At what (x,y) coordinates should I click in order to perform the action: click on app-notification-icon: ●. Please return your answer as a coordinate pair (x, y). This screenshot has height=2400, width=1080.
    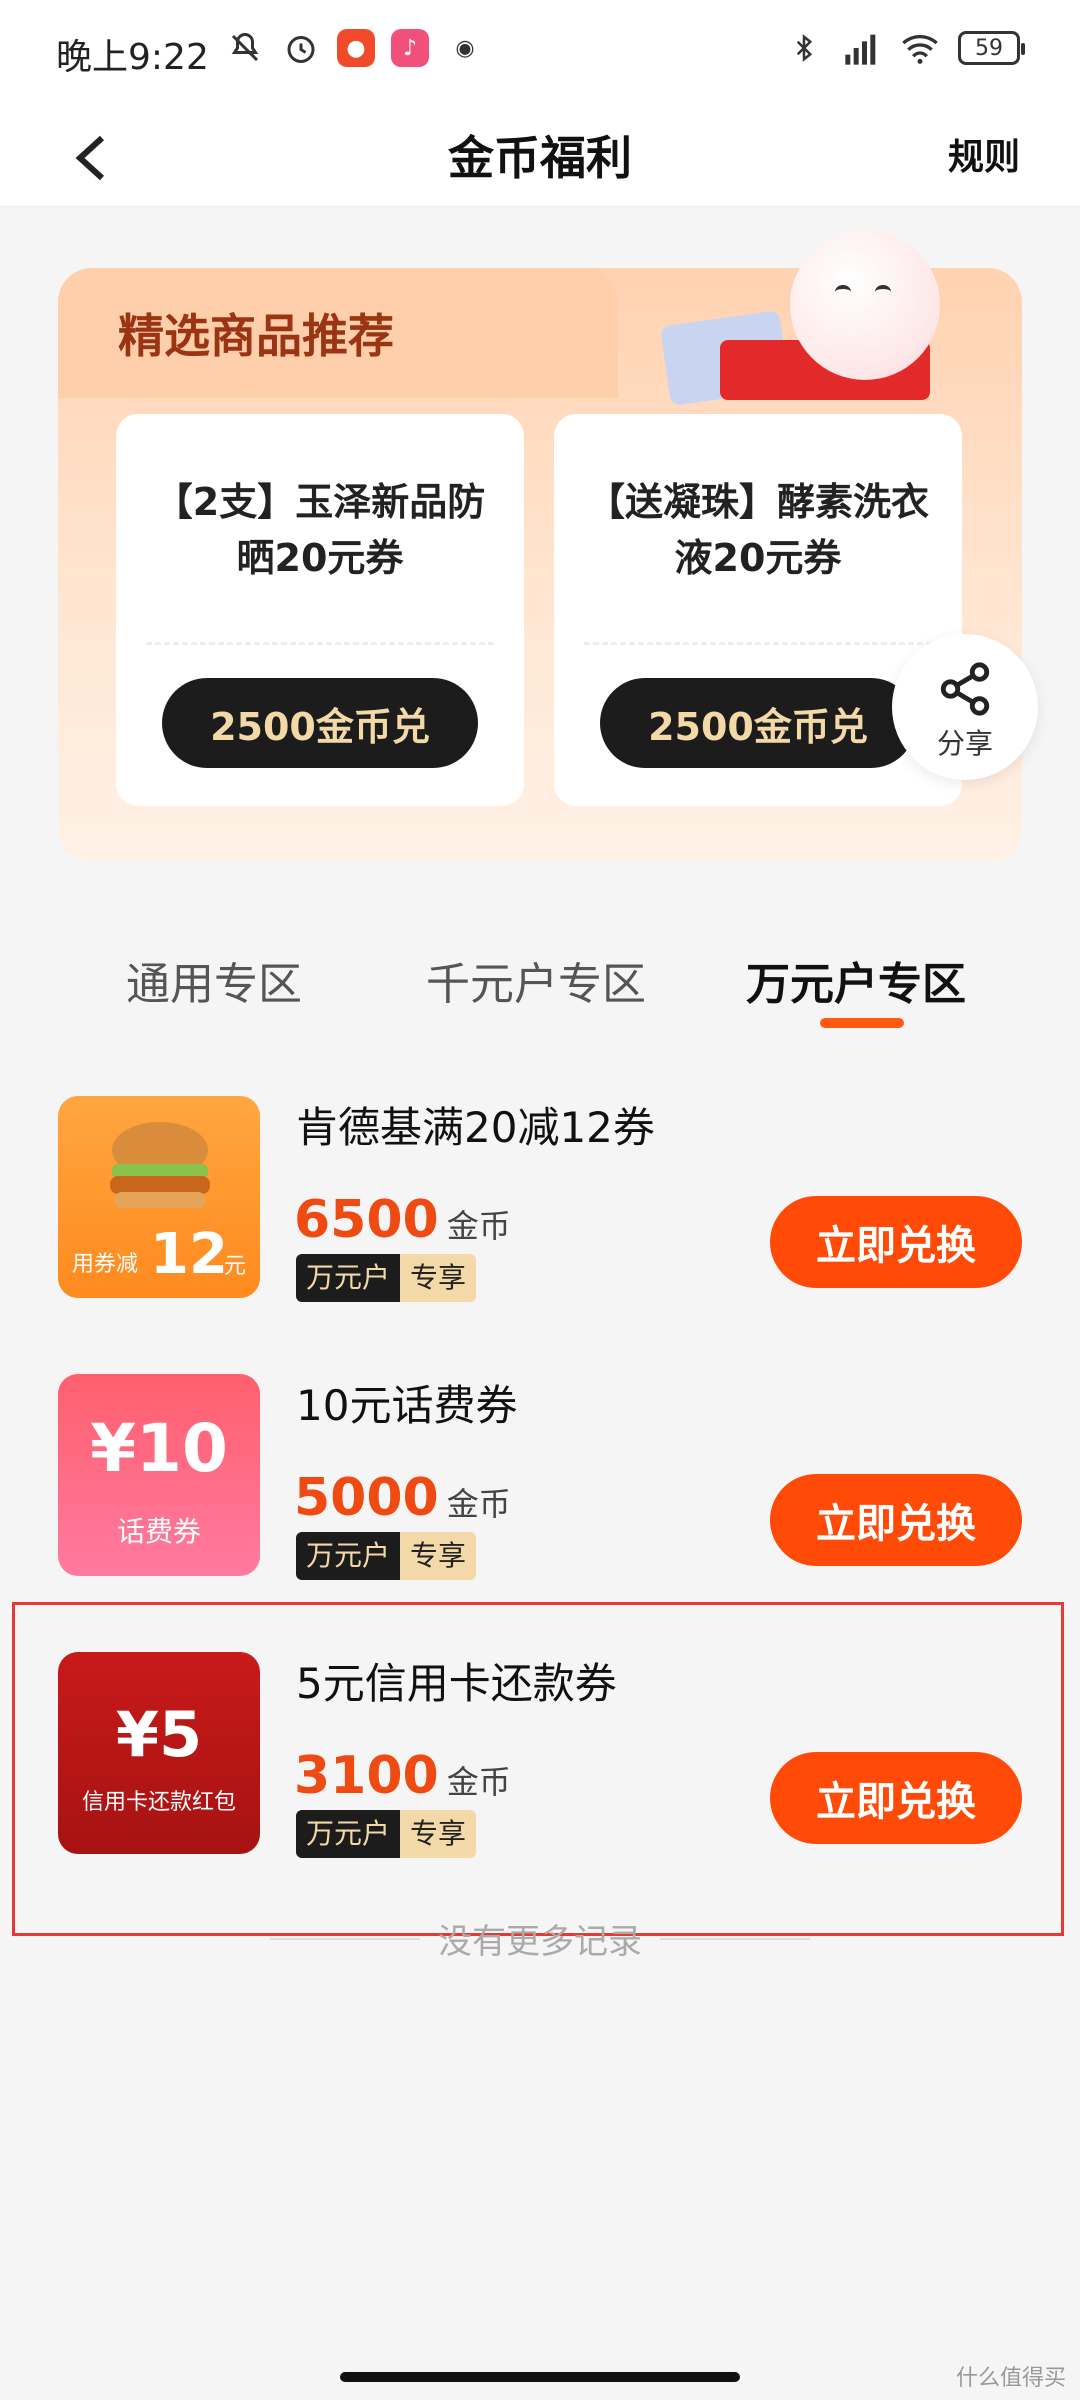
    Looking at the image, I should click on (356, 48).